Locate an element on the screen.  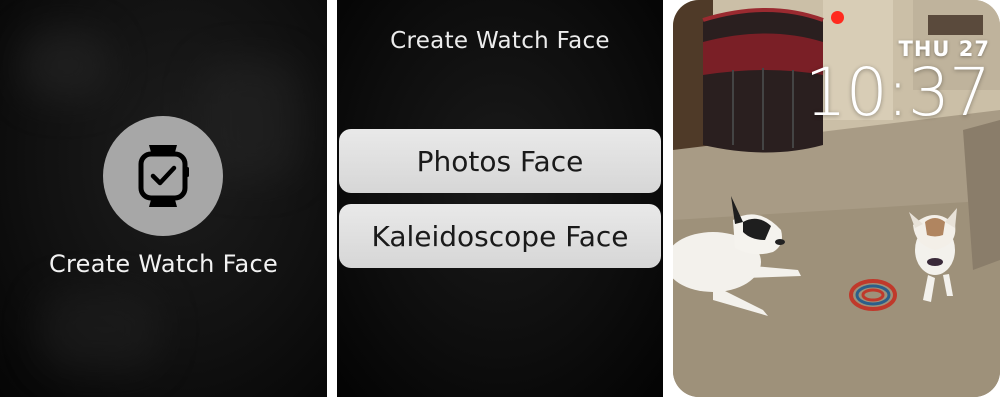
watch-icon is located at coordinates (163, 176).